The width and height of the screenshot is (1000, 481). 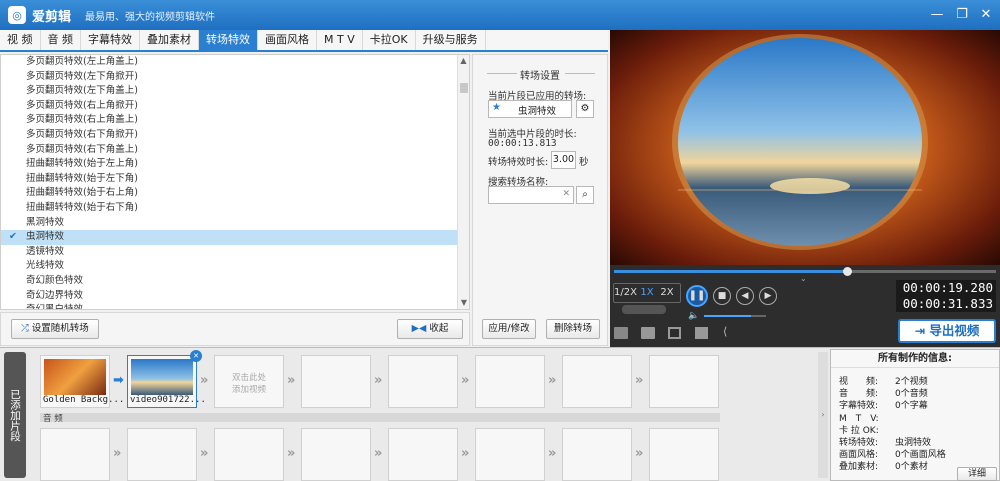 I want to click on transition-item: 光线特效, so click(x=235, y=266).